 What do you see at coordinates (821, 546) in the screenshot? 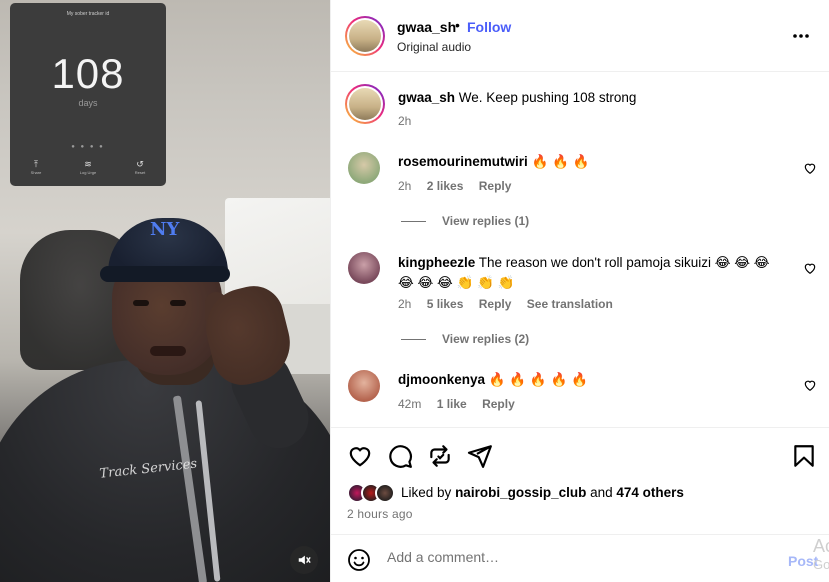
I see `overlay-watermark-line1: Ac` at bounding box center [821, 546].